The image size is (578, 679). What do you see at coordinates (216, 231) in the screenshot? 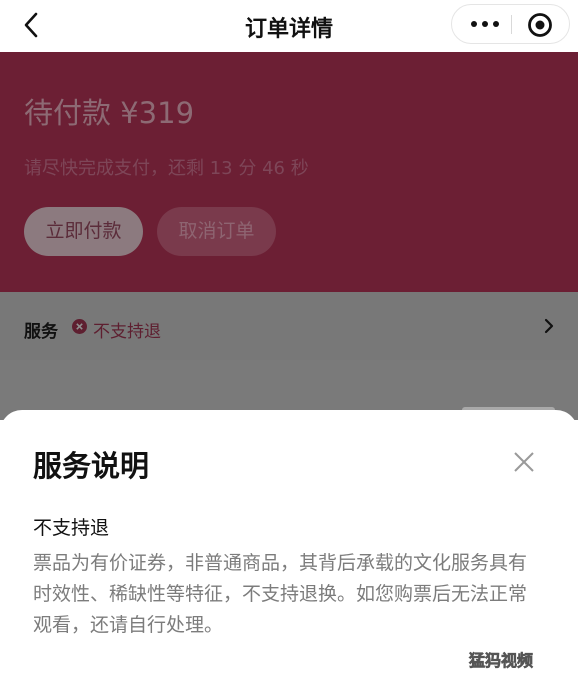
I see `cancel-order-button: 取消订单` at bounding box center [216, 231].